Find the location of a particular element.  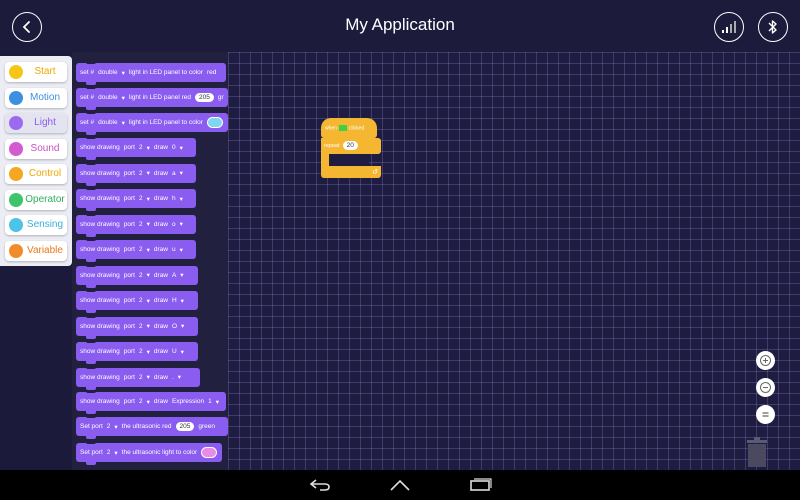

show-drawing-block: show drawing port 2 ▾ draw u ▾ is located at coordinates (136, 250).